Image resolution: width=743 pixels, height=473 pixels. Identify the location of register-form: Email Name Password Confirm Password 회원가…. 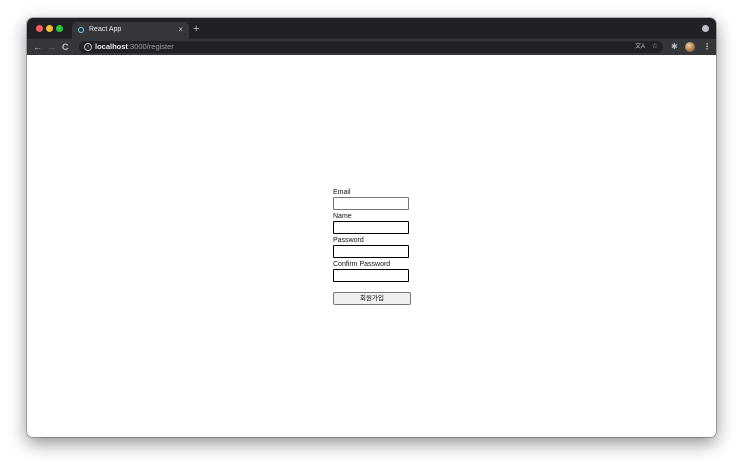
(373, 246).